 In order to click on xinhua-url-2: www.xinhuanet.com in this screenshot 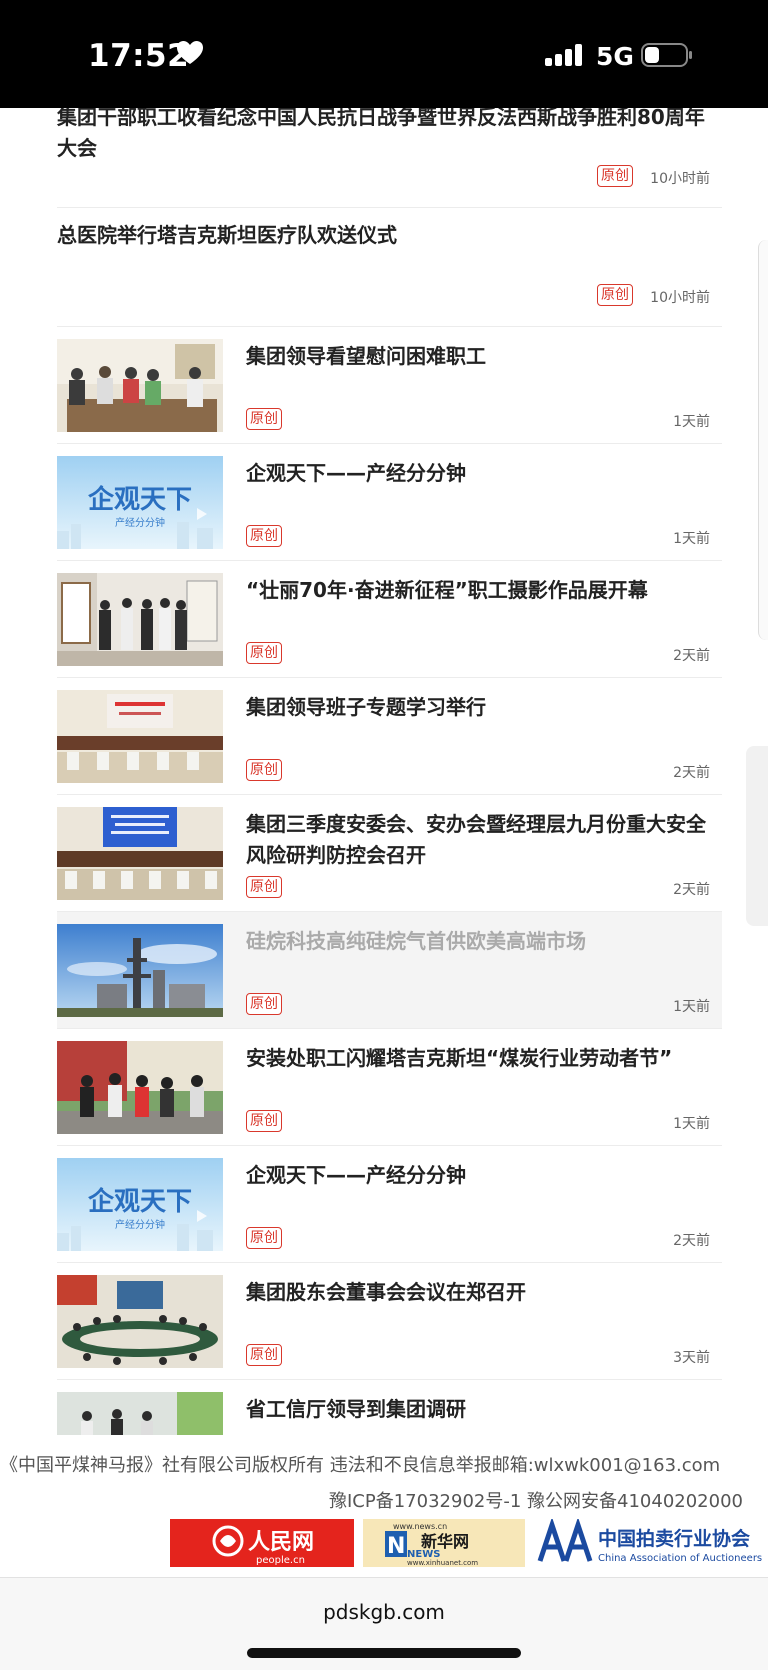, I will do `click(442, 1563)`.